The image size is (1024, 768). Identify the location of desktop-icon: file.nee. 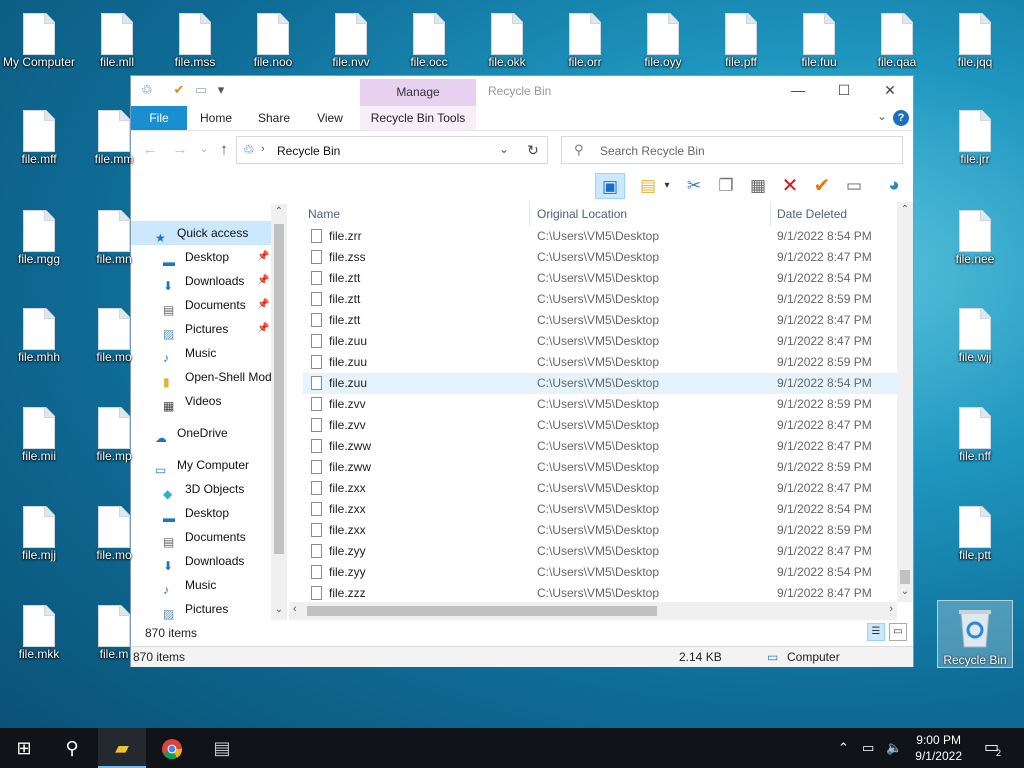
(975, 236).